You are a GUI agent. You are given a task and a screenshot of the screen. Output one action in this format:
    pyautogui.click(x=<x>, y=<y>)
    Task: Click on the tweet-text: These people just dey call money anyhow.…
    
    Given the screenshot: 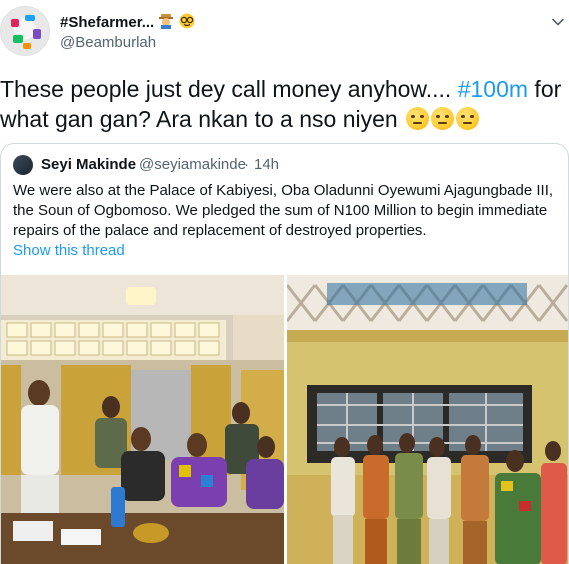 What is the action you would take?
    pyautogui.click(x=282, y=104)
    